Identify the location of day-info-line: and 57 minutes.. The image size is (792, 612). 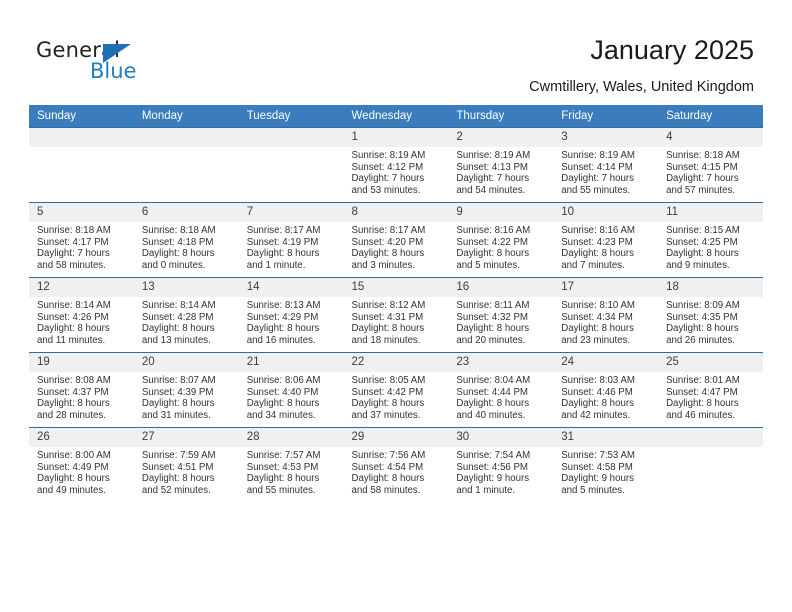
(700, 190).